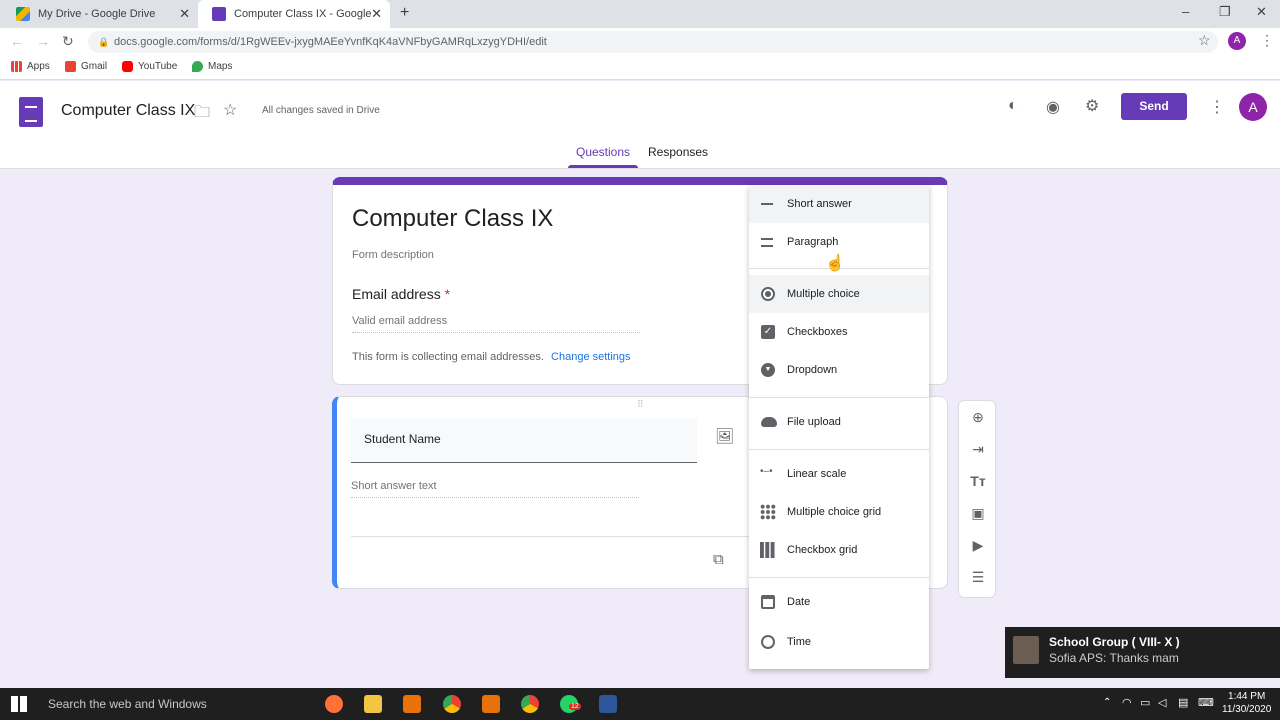 The image size is (1280, 720). Describe the element at coordinates (452, 219) in the screenshot. I see `form-title: Computer Class IX` at that location.